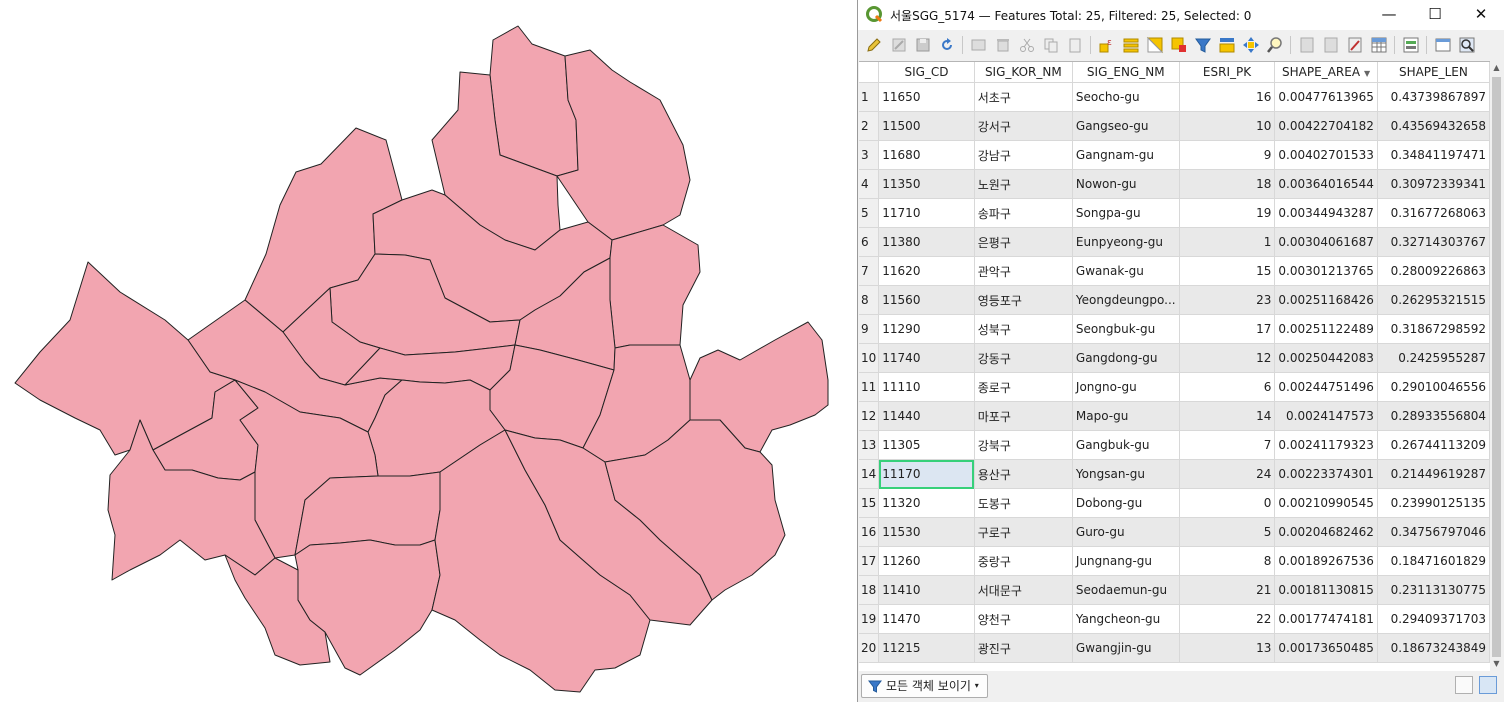  What do you see at coordinates (1433, 474) in the screenshot?
I see `table-cell: 0.21449619287` at bounding box center [1433, 474].